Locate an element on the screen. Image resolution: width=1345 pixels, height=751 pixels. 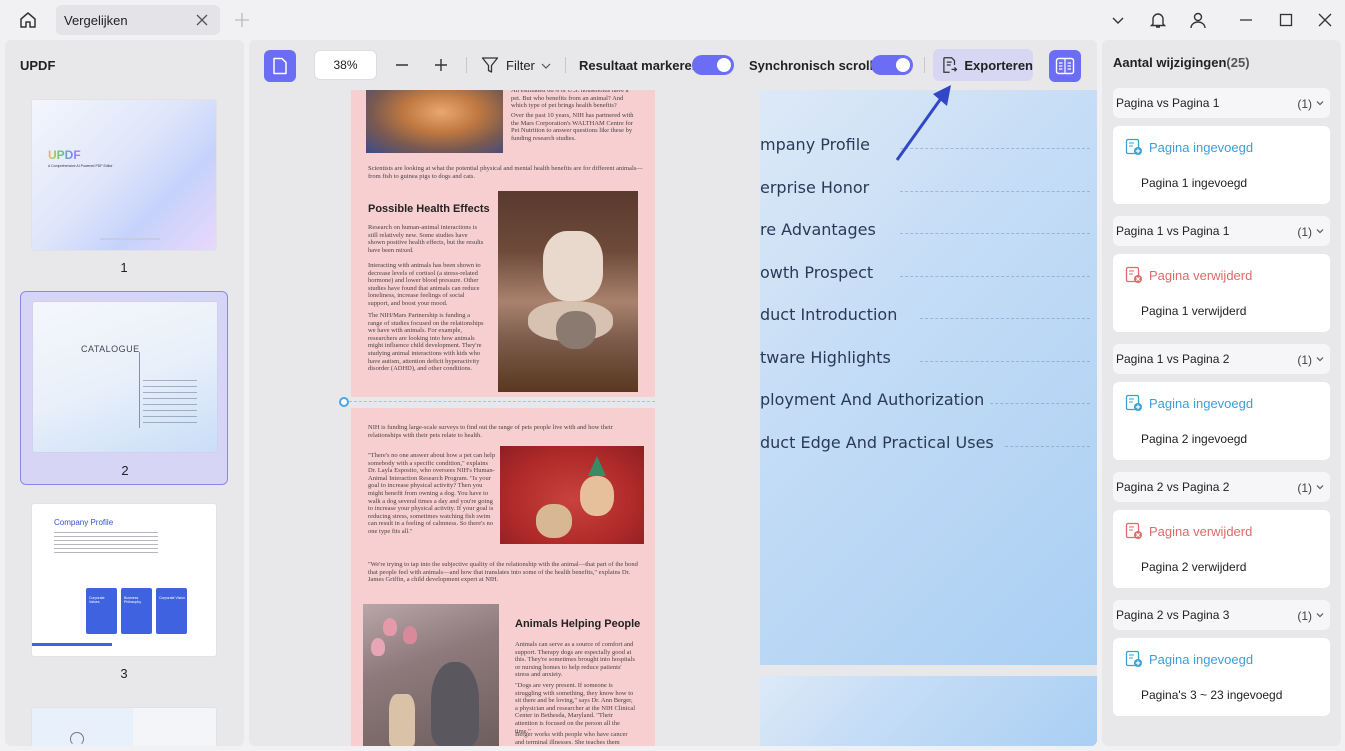
close-window-button is located at coordinates (1325, 20).